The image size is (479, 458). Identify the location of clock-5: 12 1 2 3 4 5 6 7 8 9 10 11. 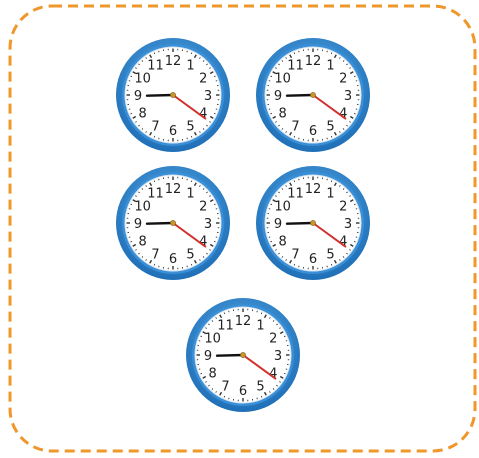
(243, 355).